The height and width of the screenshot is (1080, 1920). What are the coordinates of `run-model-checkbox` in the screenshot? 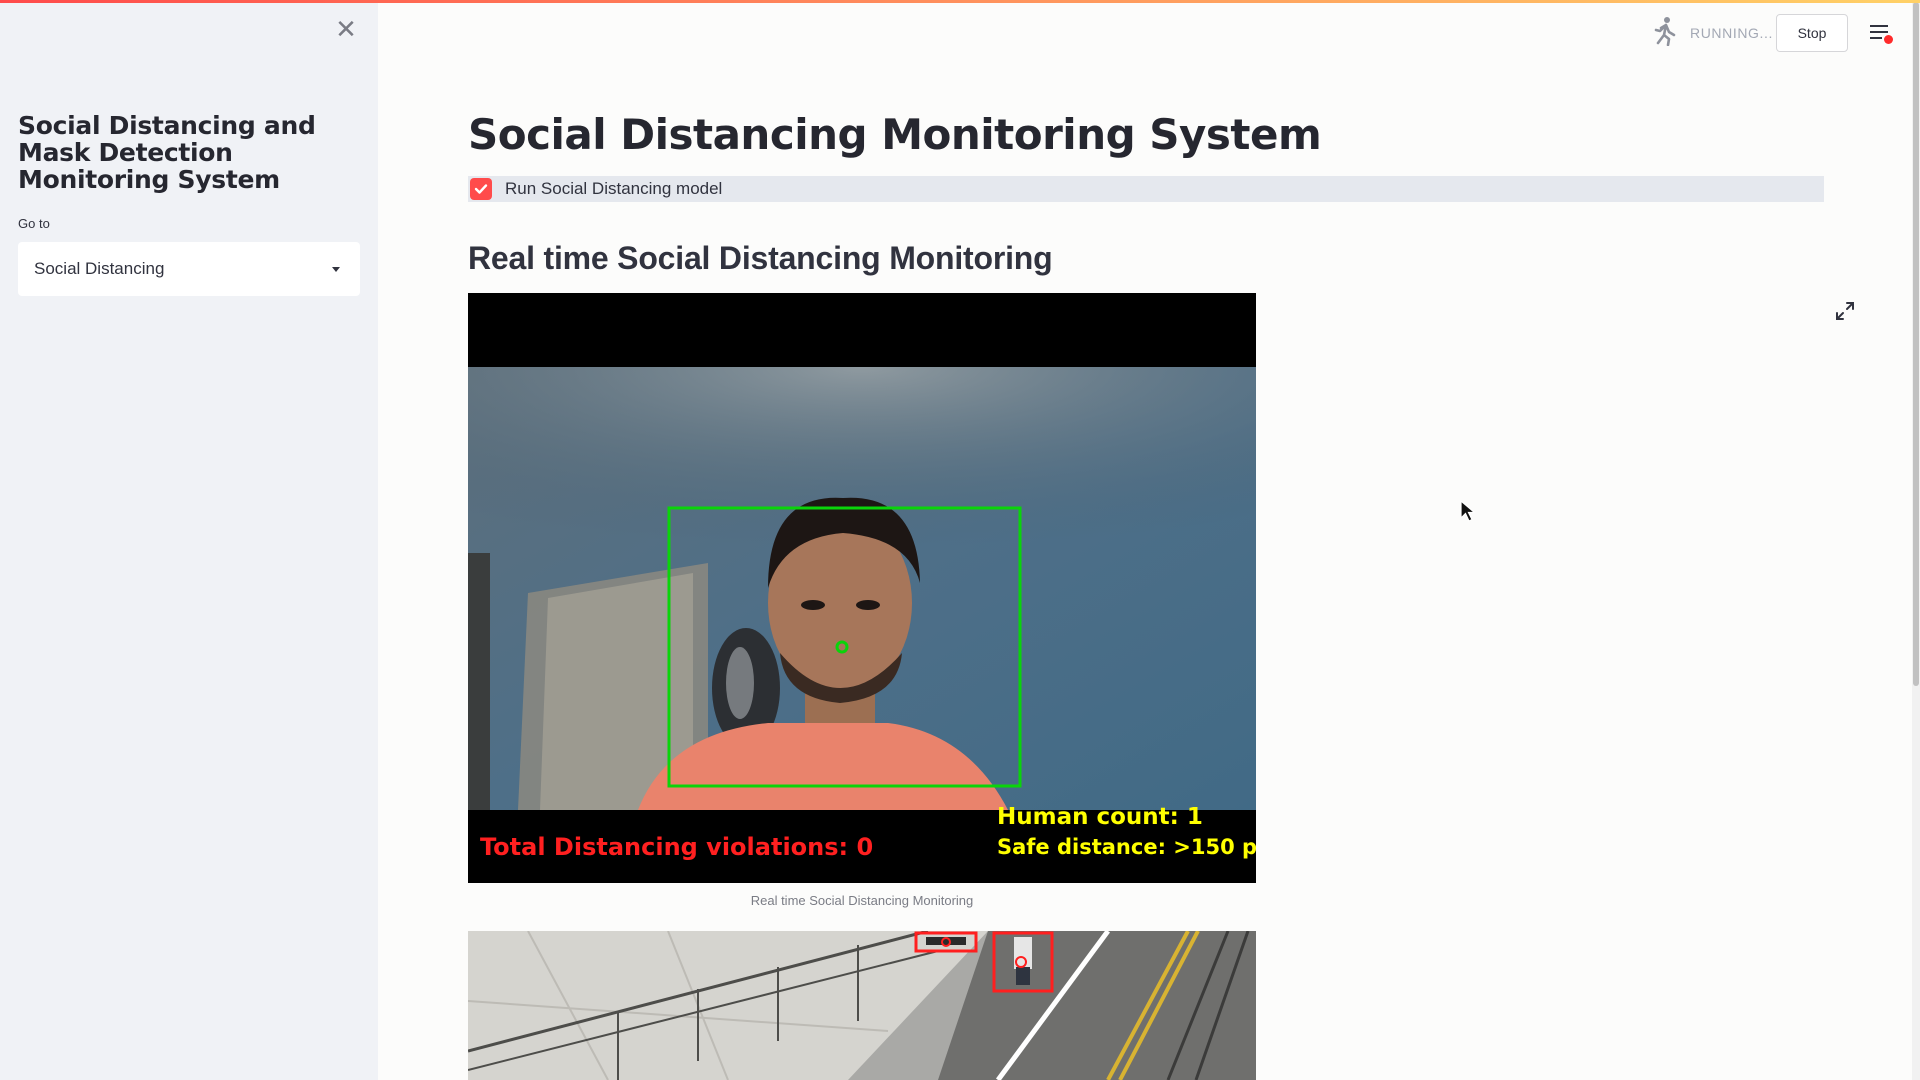 It's located at (481, 189).